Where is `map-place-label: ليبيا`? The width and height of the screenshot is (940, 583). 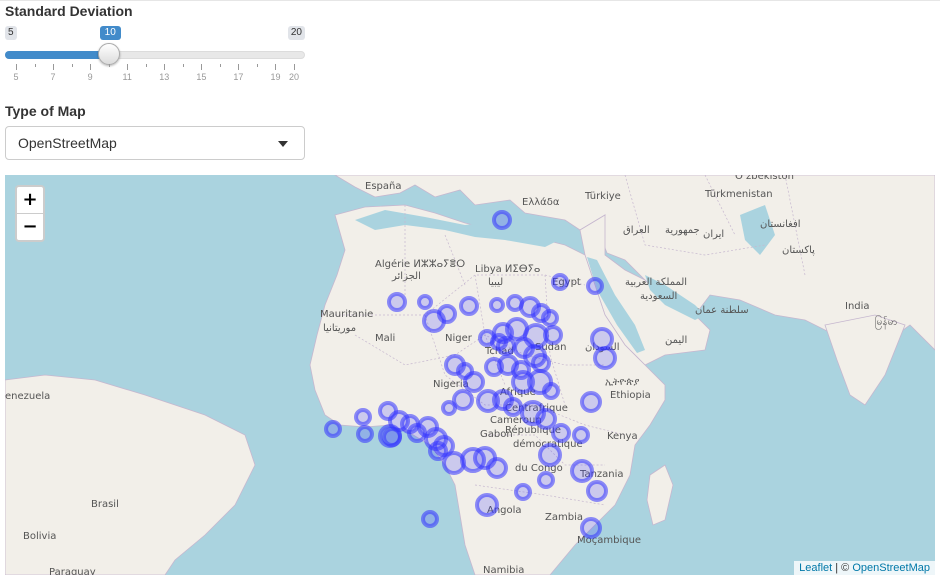 map-place-label: ليبيا is located at coordinates (495, 282).